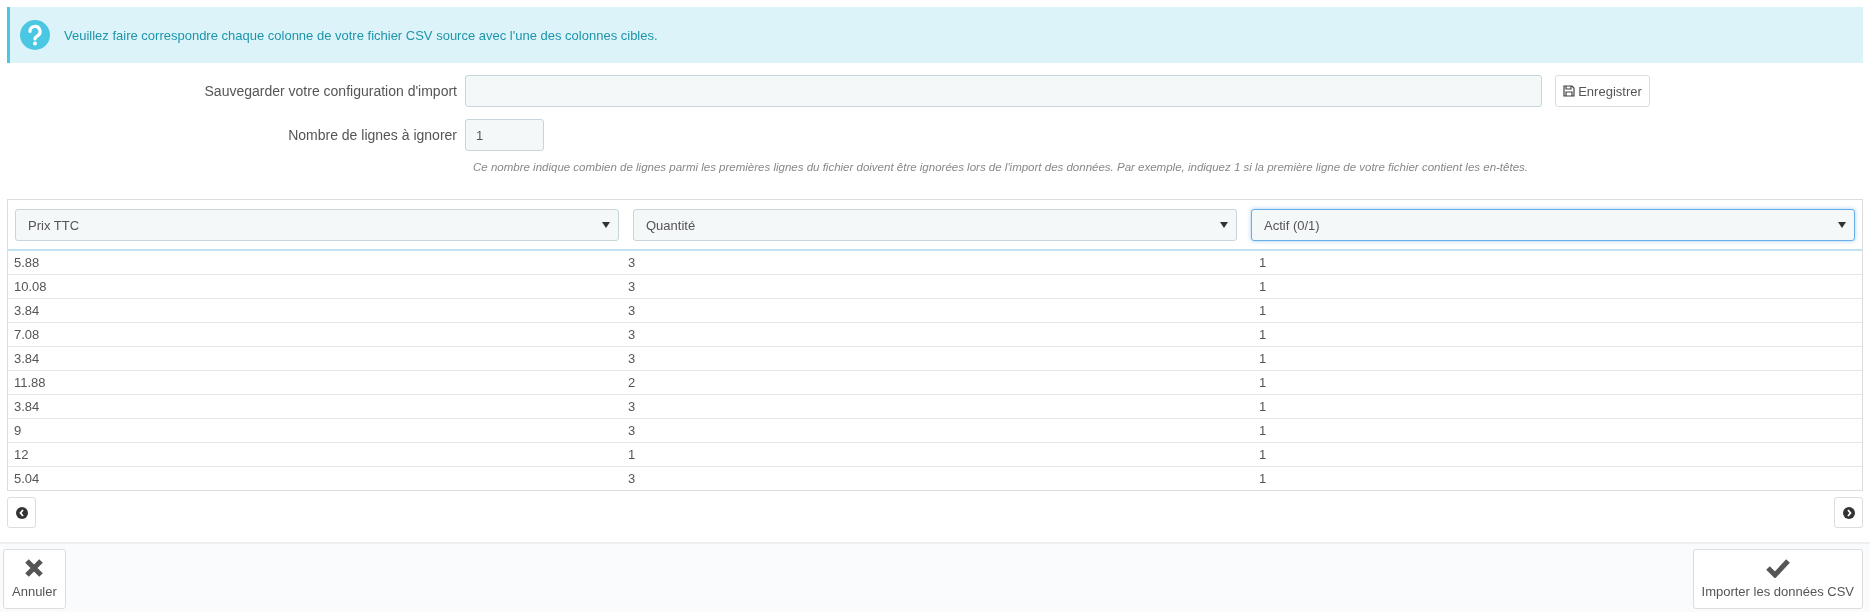 The width and height of the screenshot is (1870, 612). Describe the element at coordinates (27, 478) in the screenshot. I see `table-cell-text: 5.04` at that location.